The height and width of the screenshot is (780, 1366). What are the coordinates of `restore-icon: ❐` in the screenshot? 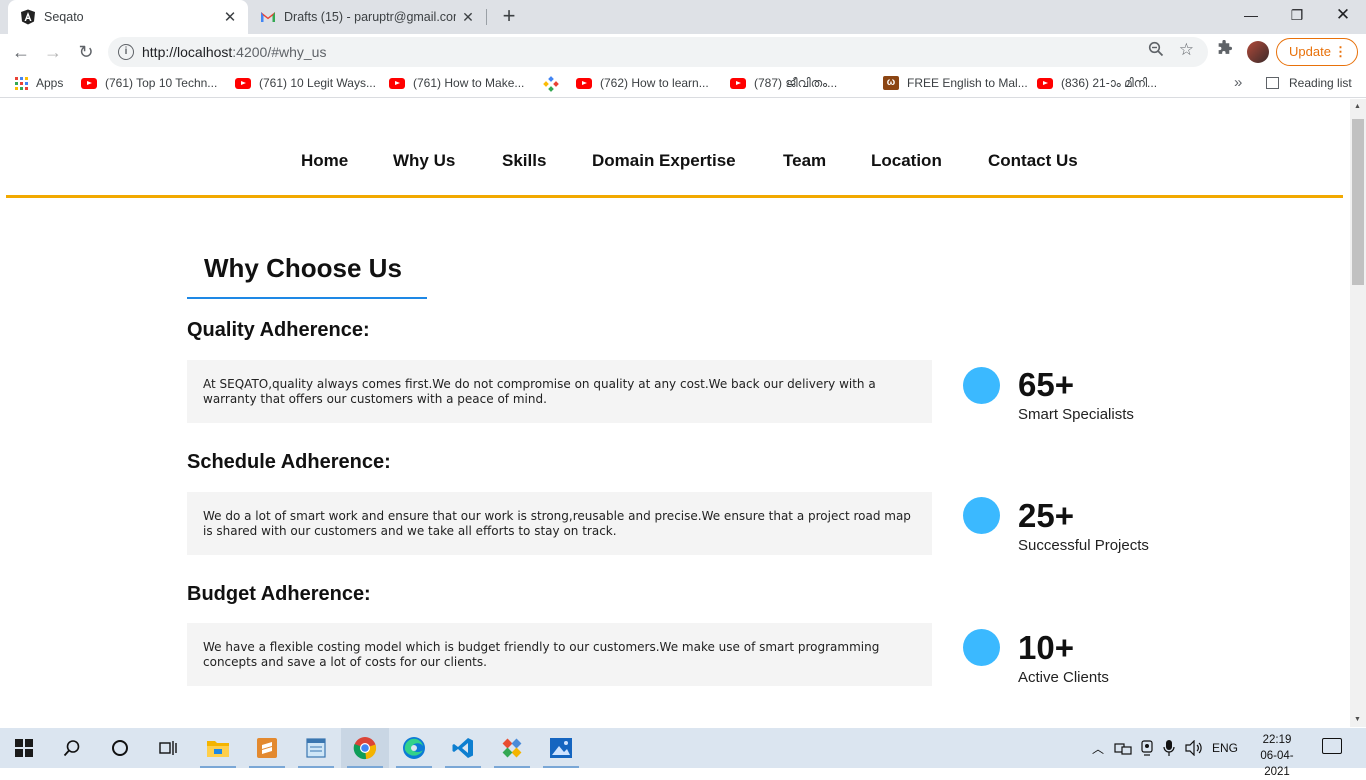 It's located at (1297, 16).